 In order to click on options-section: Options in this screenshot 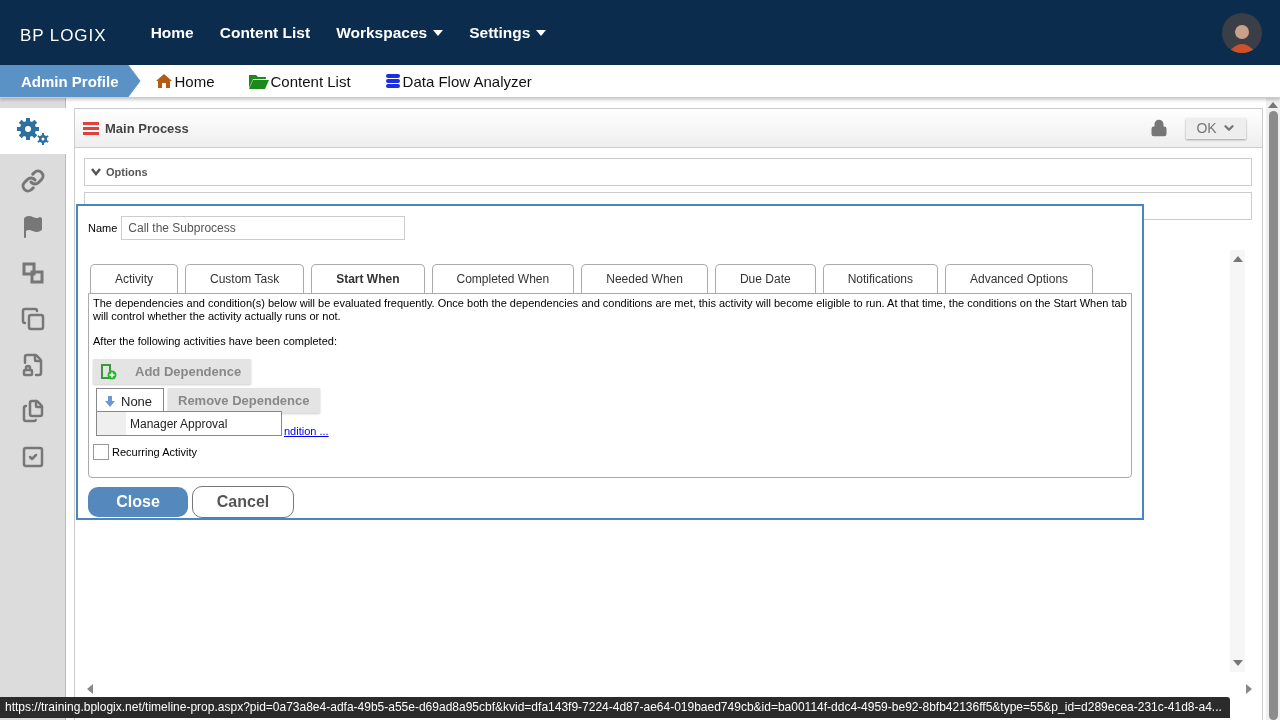, I will do `click(668, 172)`.